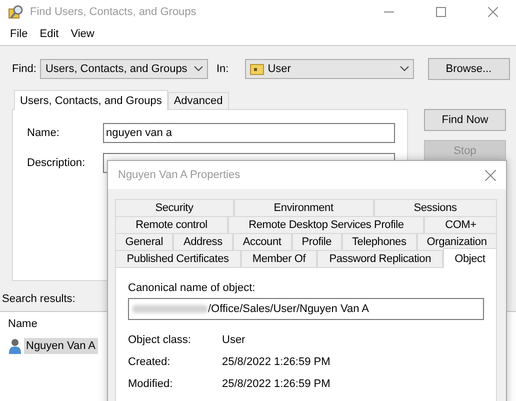 Image resolution: width=516 pixels, height=401 pixels. What do you see at coordinates (304, 207) in the screenshot?
I see `tab: Environment` at bounding box center [304, 207].